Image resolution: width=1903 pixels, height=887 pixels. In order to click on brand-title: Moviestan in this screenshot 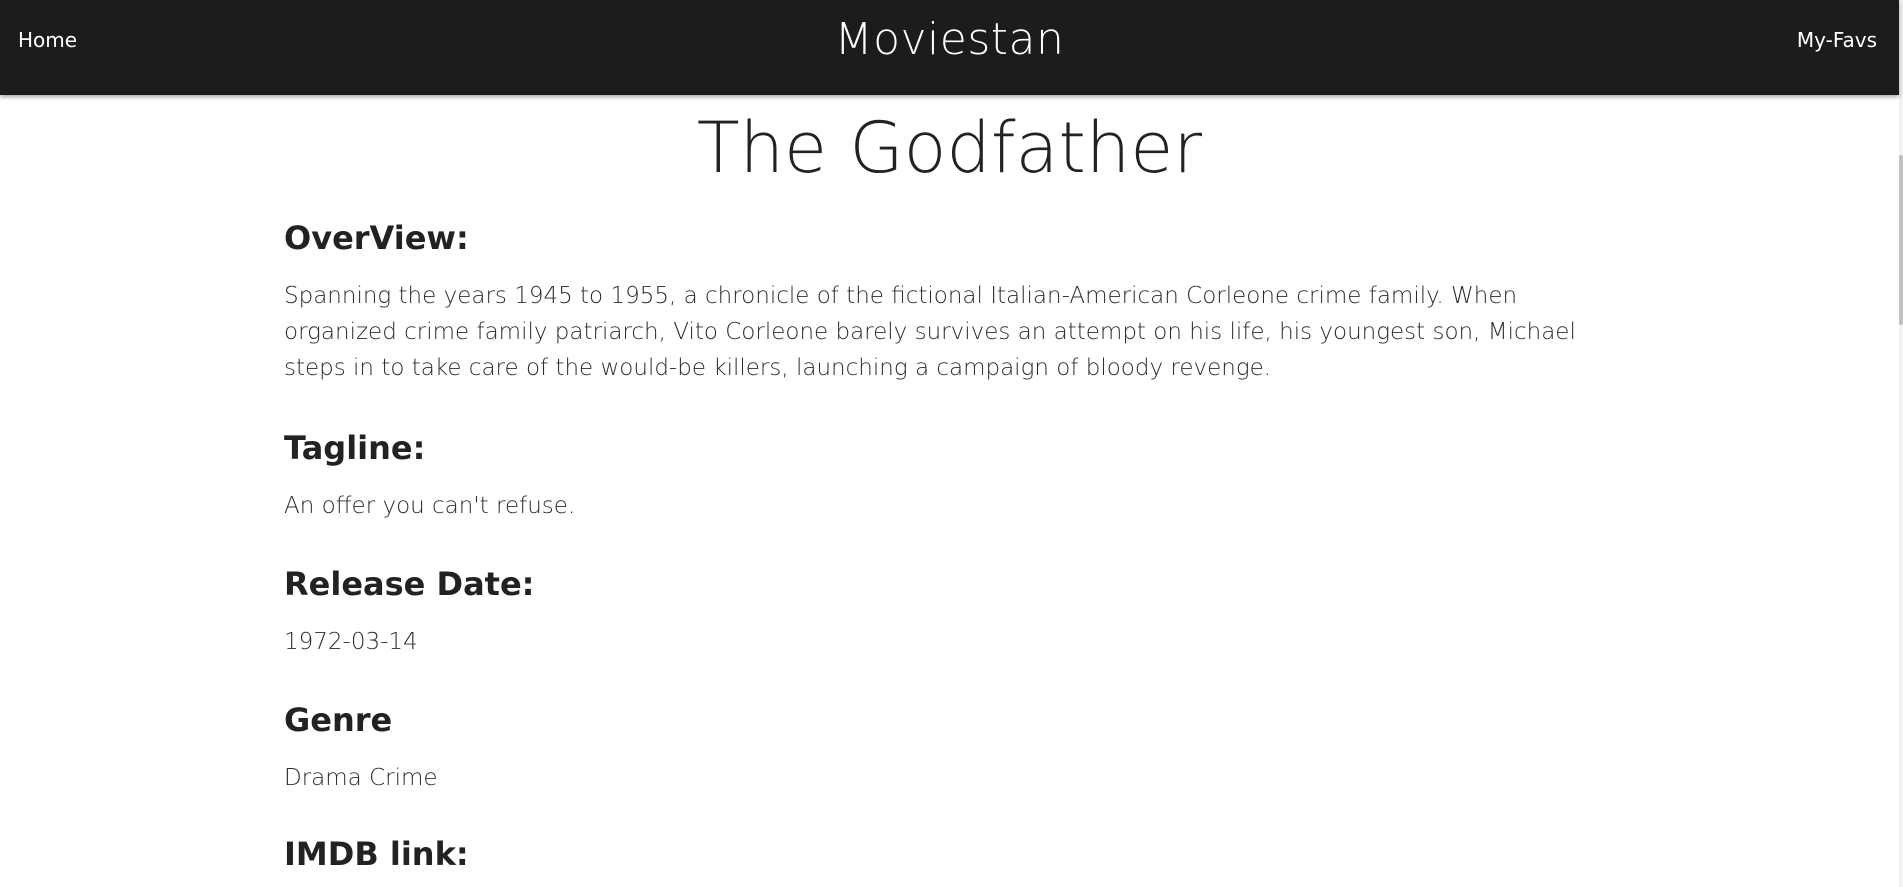, I will do `click(950, 39)`.